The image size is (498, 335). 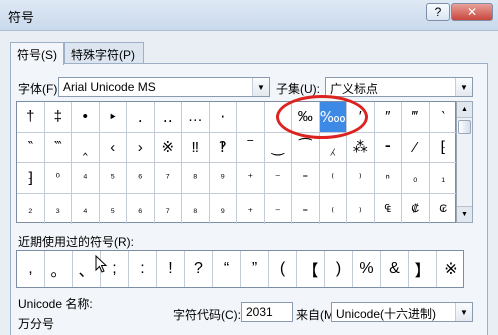 I want to click on symbol-cell: ″, so click(x=388, y=117).